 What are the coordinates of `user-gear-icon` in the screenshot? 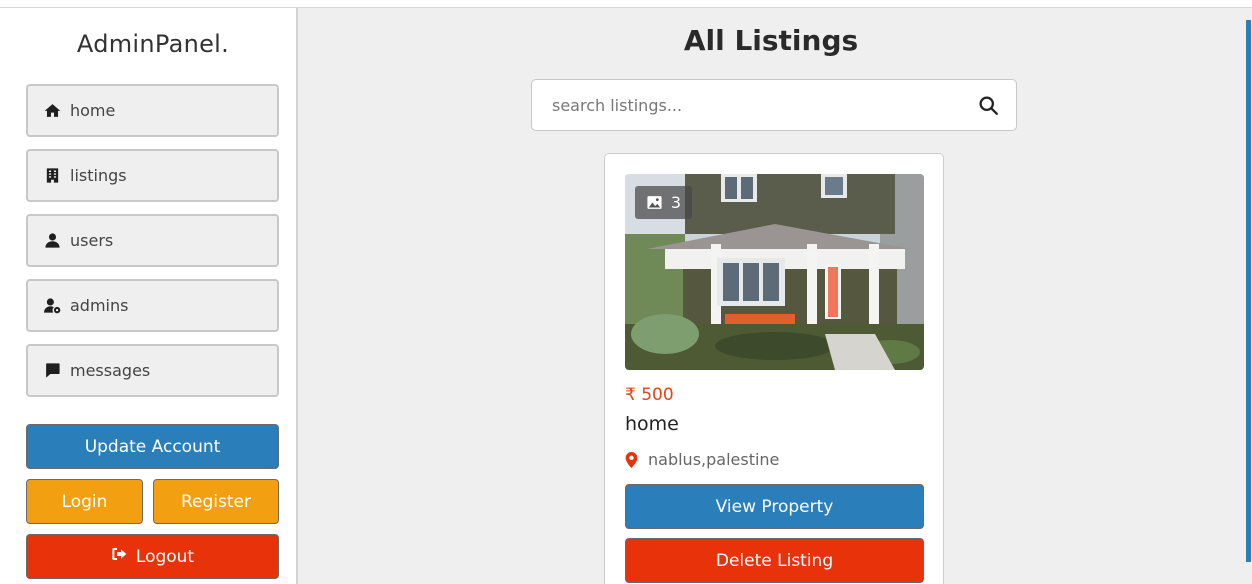 It's located at (52, 306).